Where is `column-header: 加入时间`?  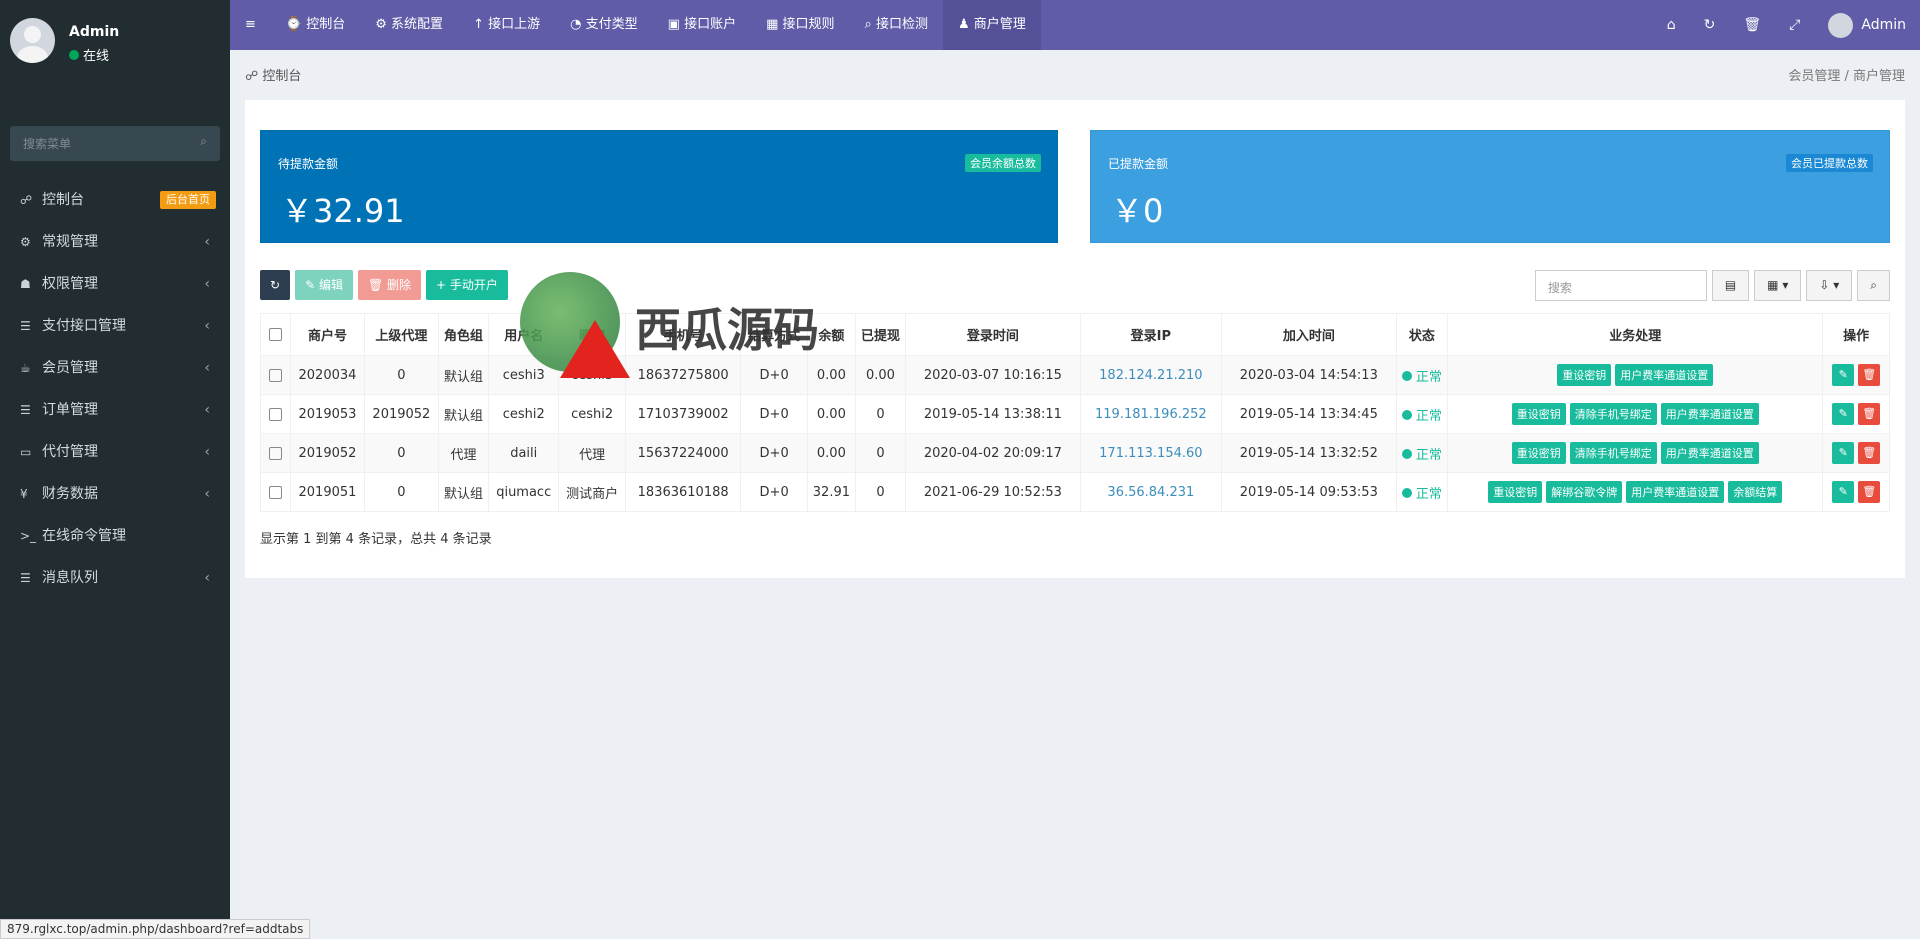 column-header: 加入时间 is located at coordinates (1309, 334).